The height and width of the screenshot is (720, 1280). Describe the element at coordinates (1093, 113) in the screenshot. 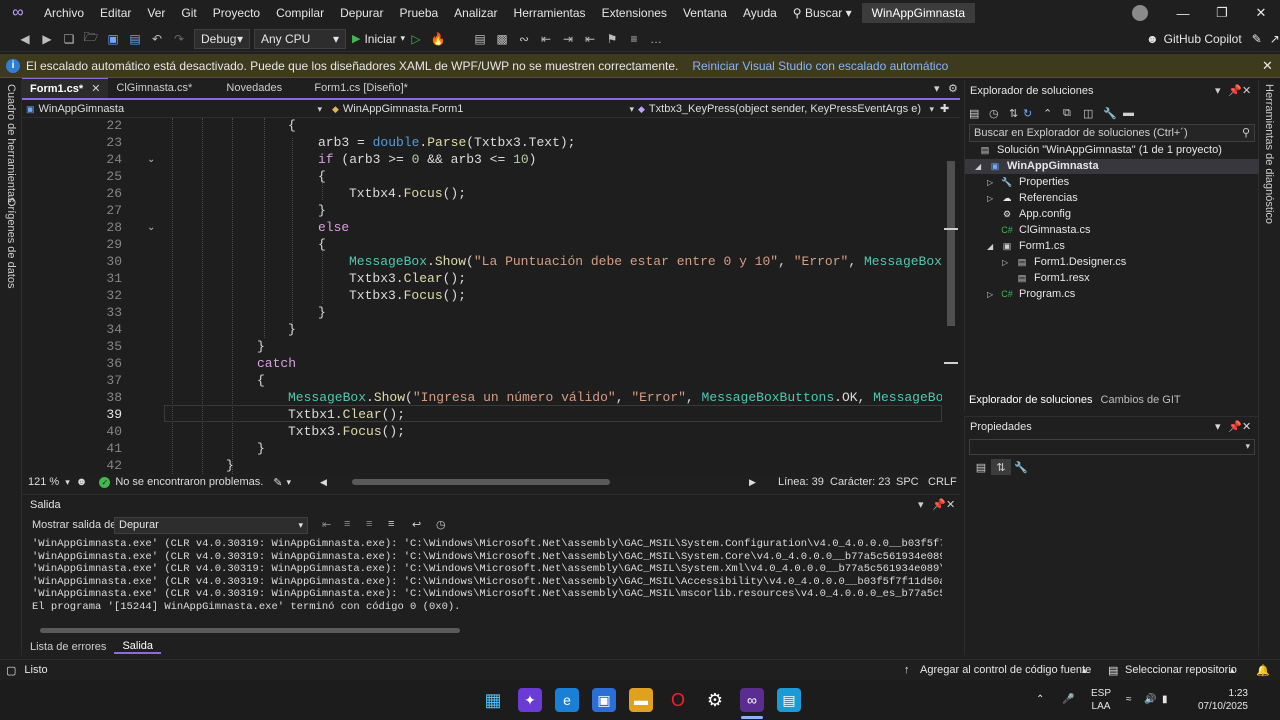

I see `filter-icon: ◫` at that location.